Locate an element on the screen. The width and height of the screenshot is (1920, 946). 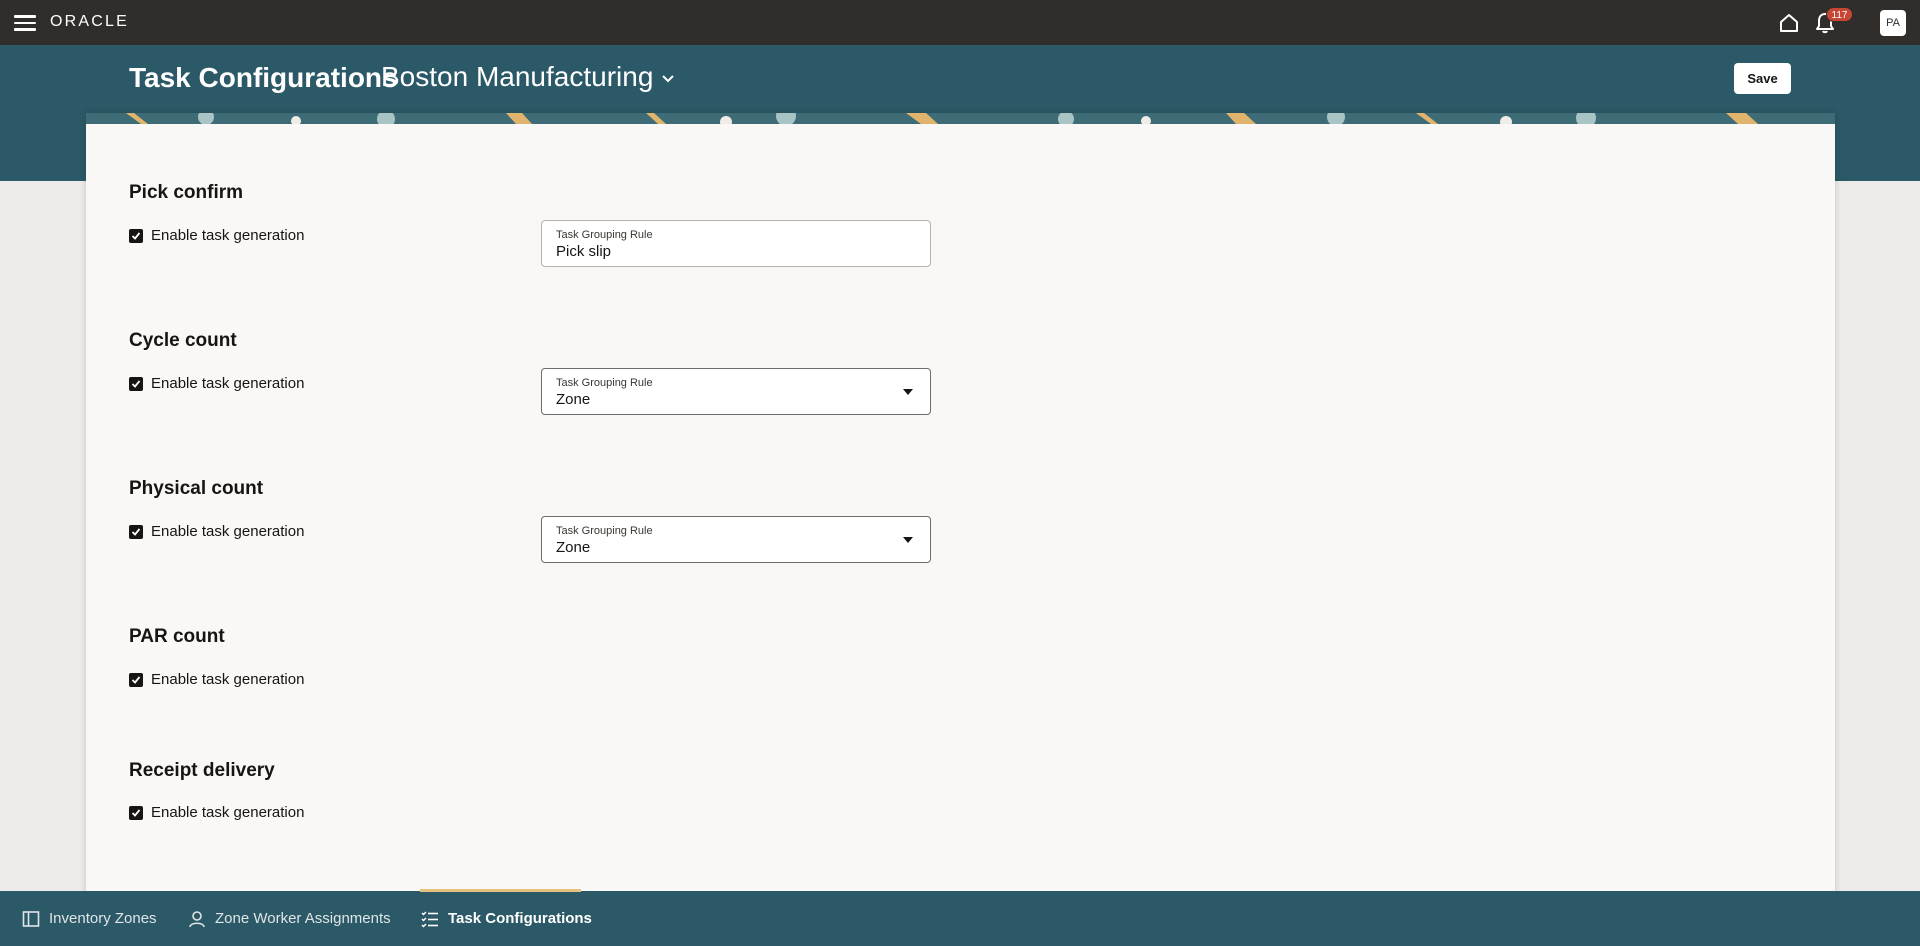
chevron-down-icon is located at coordinates (668, 79).